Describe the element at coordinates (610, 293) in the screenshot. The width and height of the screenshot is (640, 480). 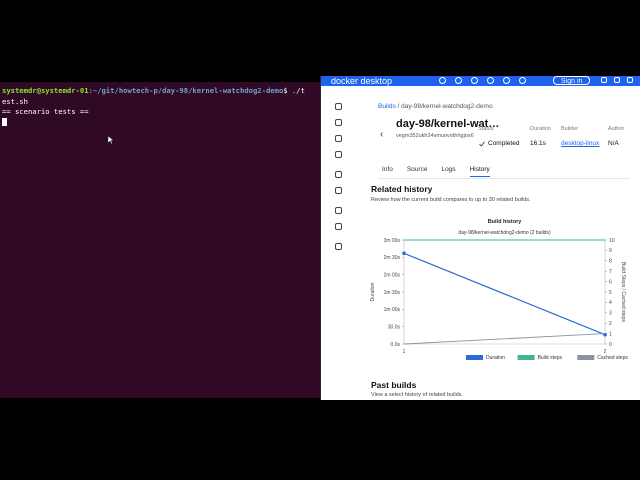
I see `y2-tick-label: 5` at that location.